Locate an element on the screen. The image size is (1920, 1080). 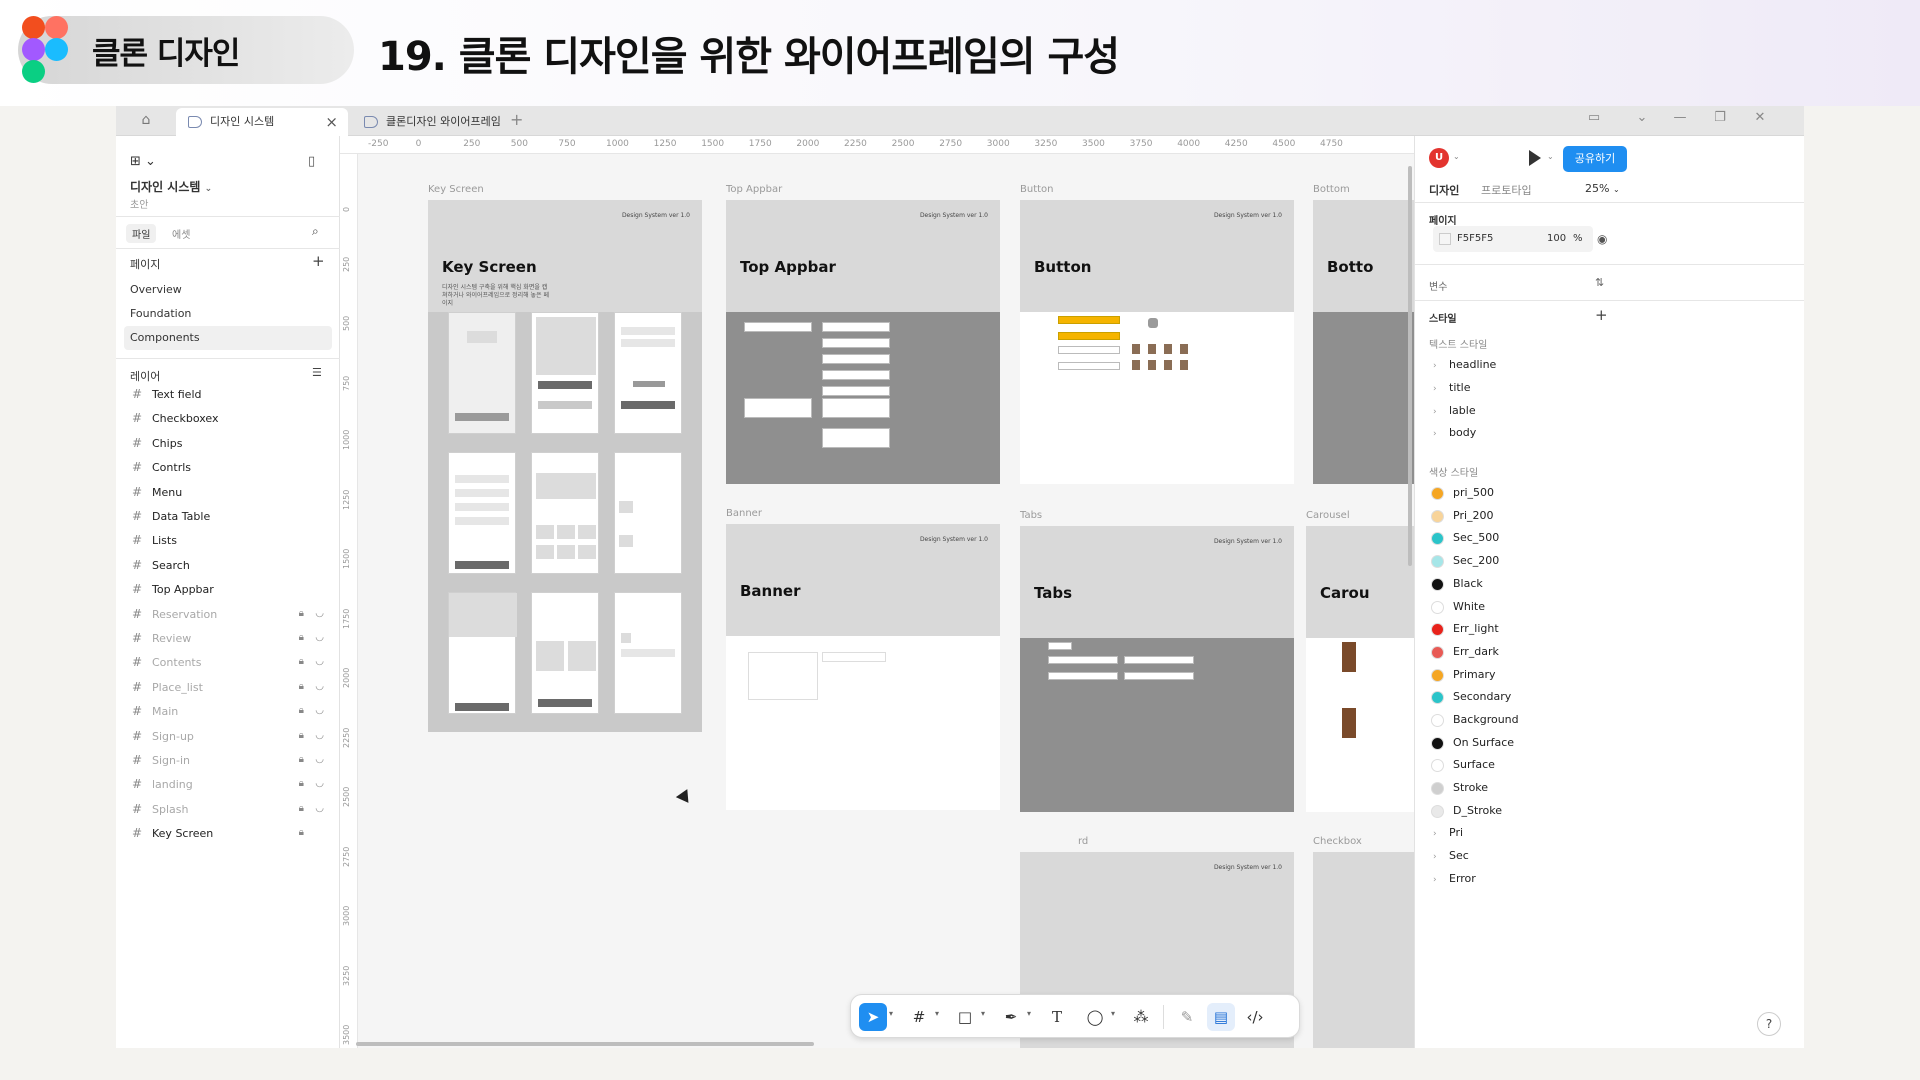
frame-label-button: Button is located at coordinates (1037, 189).